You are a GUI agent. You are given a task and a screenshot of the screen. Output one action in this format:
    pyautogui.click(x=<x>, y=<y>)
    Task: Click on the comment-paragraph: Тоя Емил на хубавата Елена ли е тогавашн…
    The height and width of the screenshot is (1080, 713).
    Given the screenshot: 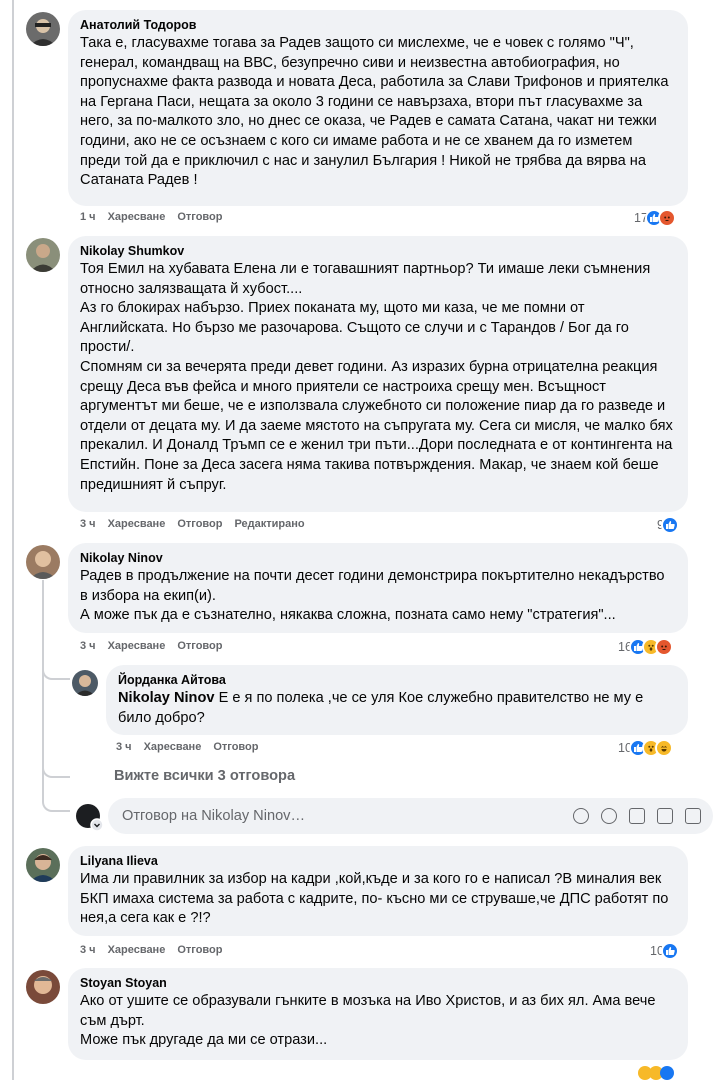 What is the action you would take?
    pyautogui.click(x=365, y=279)
    